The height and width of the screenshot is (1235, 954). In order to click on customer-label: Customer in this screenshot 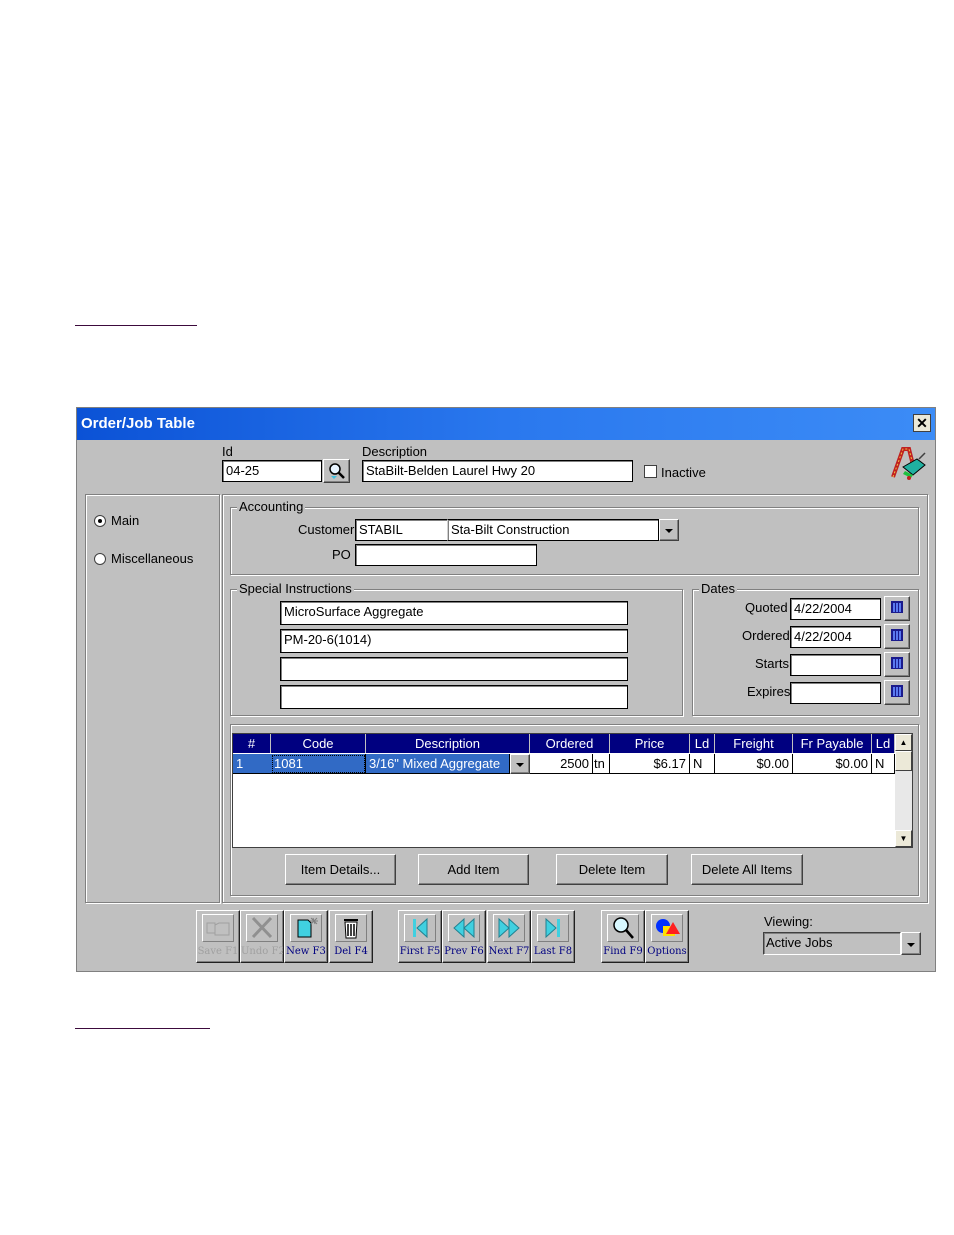, I will do `click(326, 529)`.